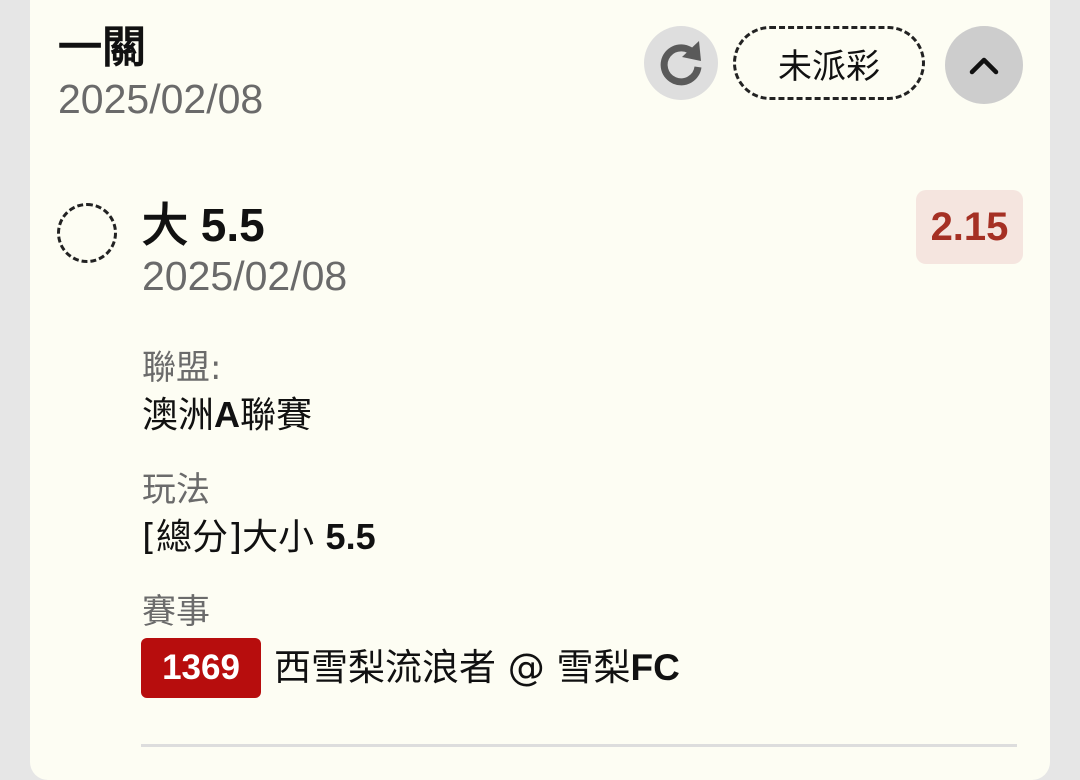 Image resolution: width=1080 pixels, height=780 pixels. Describe the element at coordinates (176, 612) in the screenshot. I see `match-label: 賽事` at that location.